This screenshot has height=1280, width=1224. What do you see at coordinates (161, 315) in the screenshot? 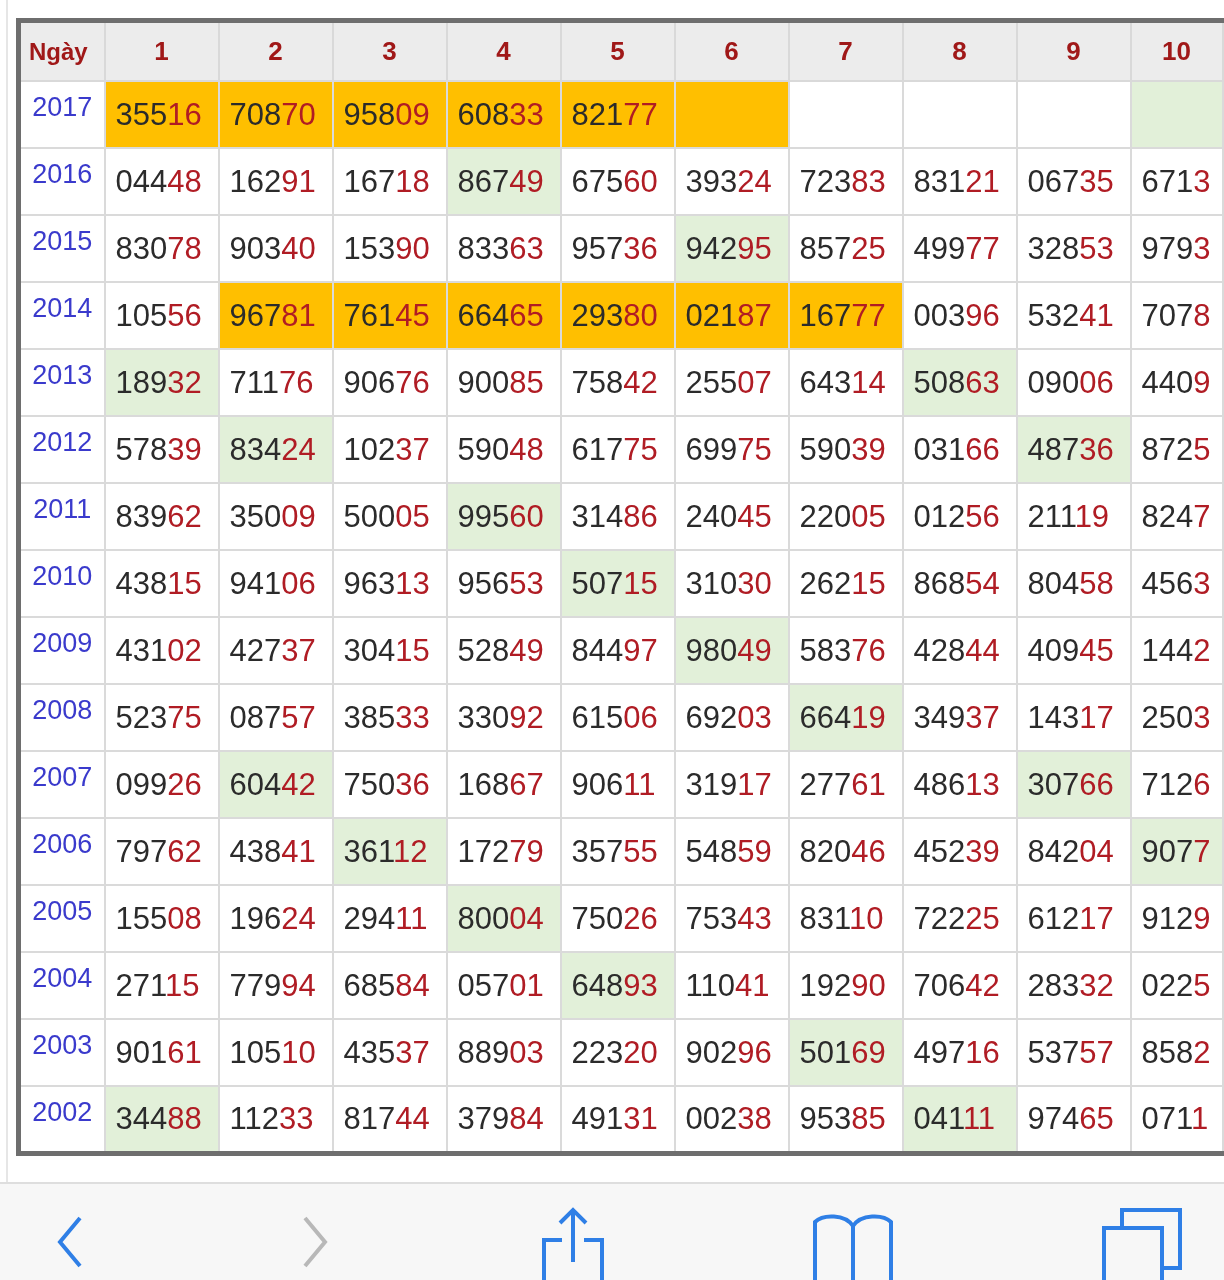
I see `table-cell: 10556` at bounding box center [161, 315].